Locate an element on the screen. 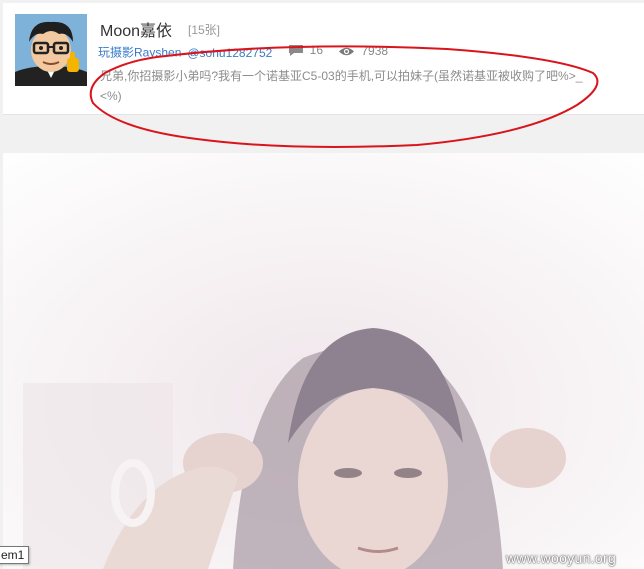  album-title: Moon嘉依 is located at coordinates (136, 29).